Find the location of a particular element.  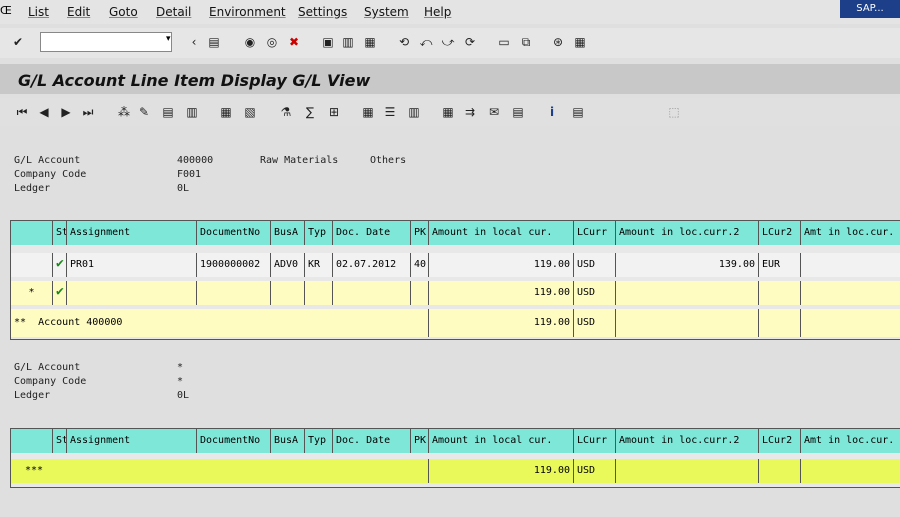

page-title: G/L Account Line Item Display G/L View is located at coordinates (194, 80).